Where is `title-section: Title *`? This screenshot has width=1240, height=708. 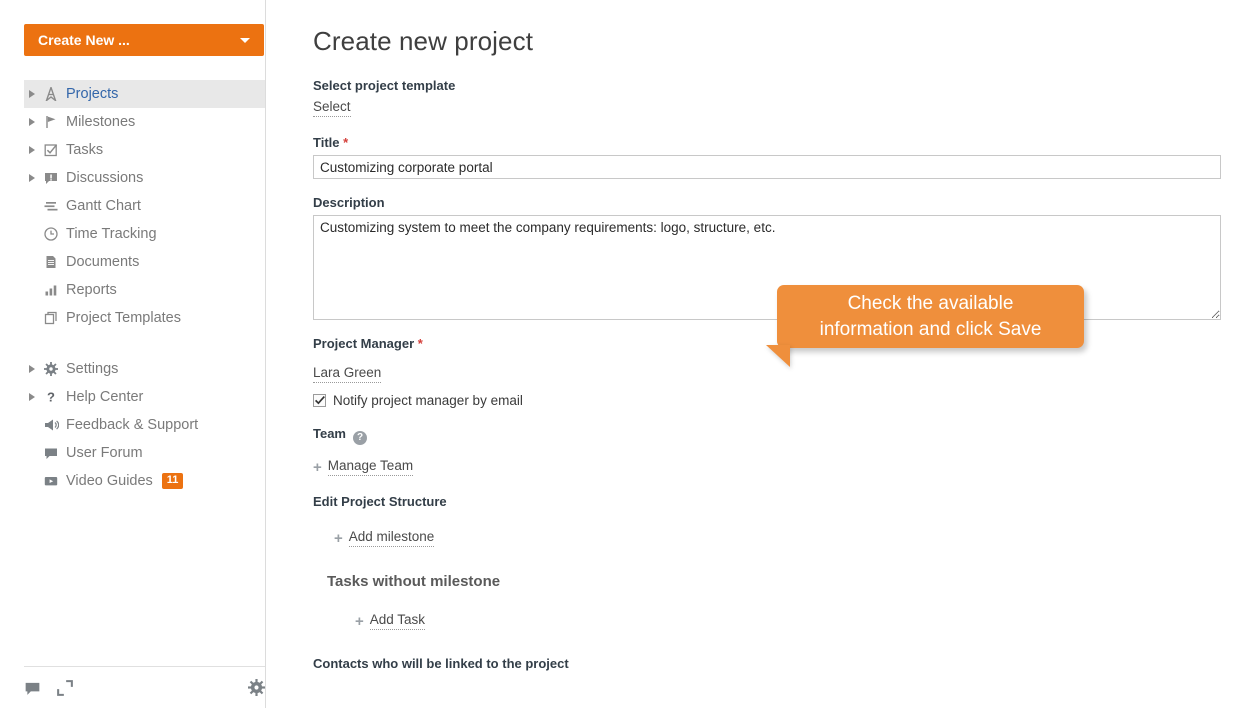 title-section: Title * is located at coordinates (767, 157).